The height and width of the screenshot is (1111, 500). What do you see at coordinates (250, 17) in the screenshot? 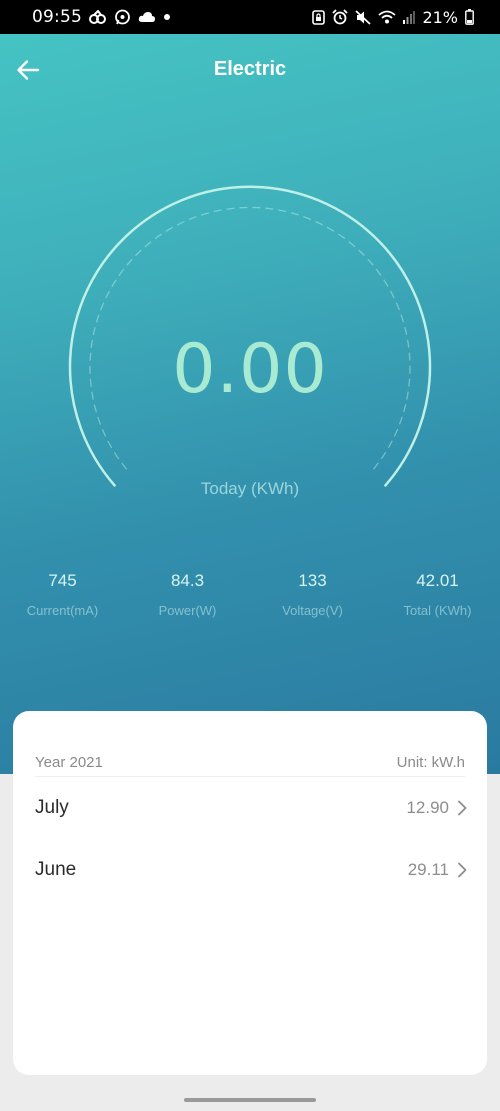
I see `status-bar: 09:55 21%` at bounding box center [250, 17].